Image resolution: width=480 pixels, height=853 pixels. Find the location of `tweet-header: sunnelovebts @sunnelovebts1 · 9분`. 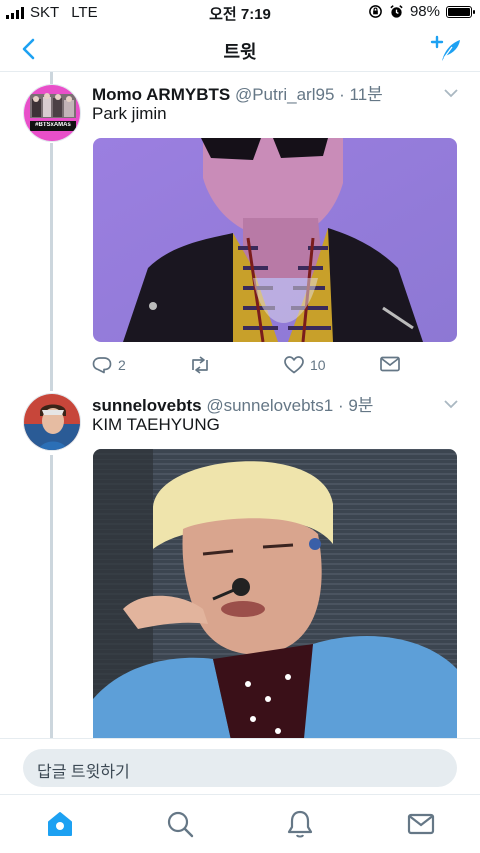

tweet-header: sunnelovebts @sunnelovebts1 · 9분 is located at coordinates (232, 403).